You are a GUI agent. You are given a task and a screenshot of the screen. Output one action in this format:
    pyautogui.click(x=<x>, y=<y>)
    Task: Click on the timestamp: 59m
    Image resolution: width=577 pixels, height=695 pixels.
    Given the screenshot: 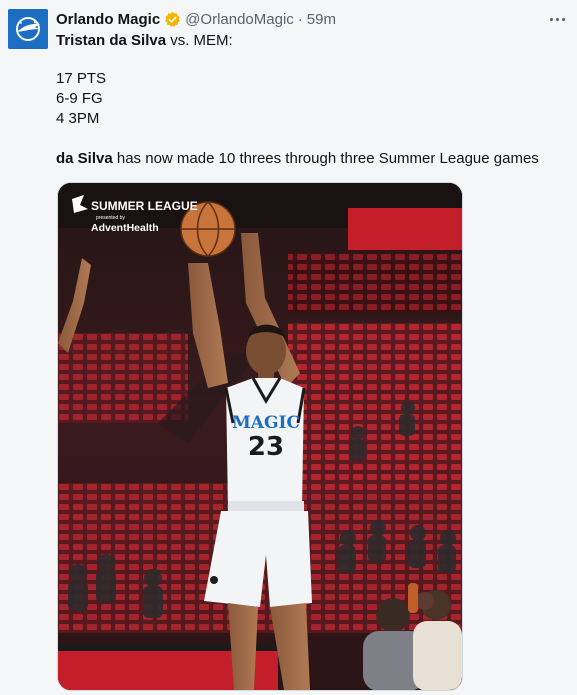 What is the action you would take?
    pyautogui.click(x=321, y=19)
    